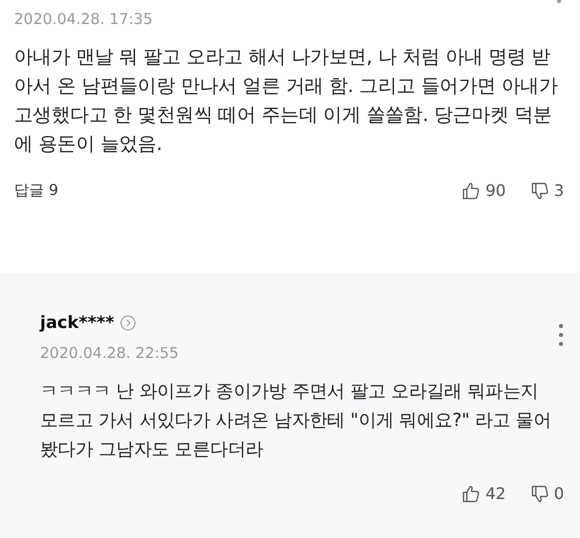  I want to click on reply-text: ㅋㅋㅋㅋ 난 와이프가 종이가방 주면서 팔고 오라길래 뭐파는지 모르고 가서 서있다가 사려온 남자한테 "이게 뭐에요?" 라고 물어봤다가 그남자도 모른다더라, so click(296, 421).